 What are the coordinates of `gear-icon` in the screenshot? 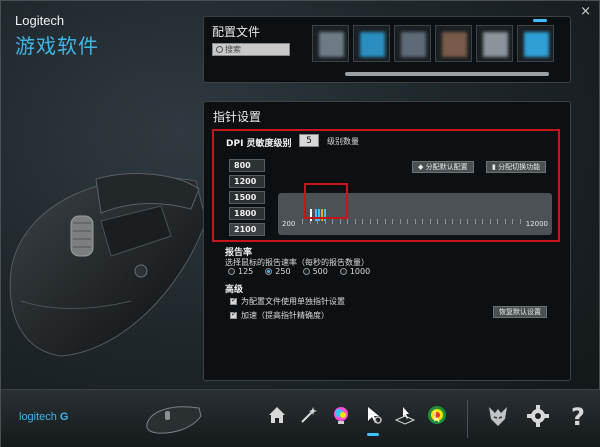 It's located at (538, 416).